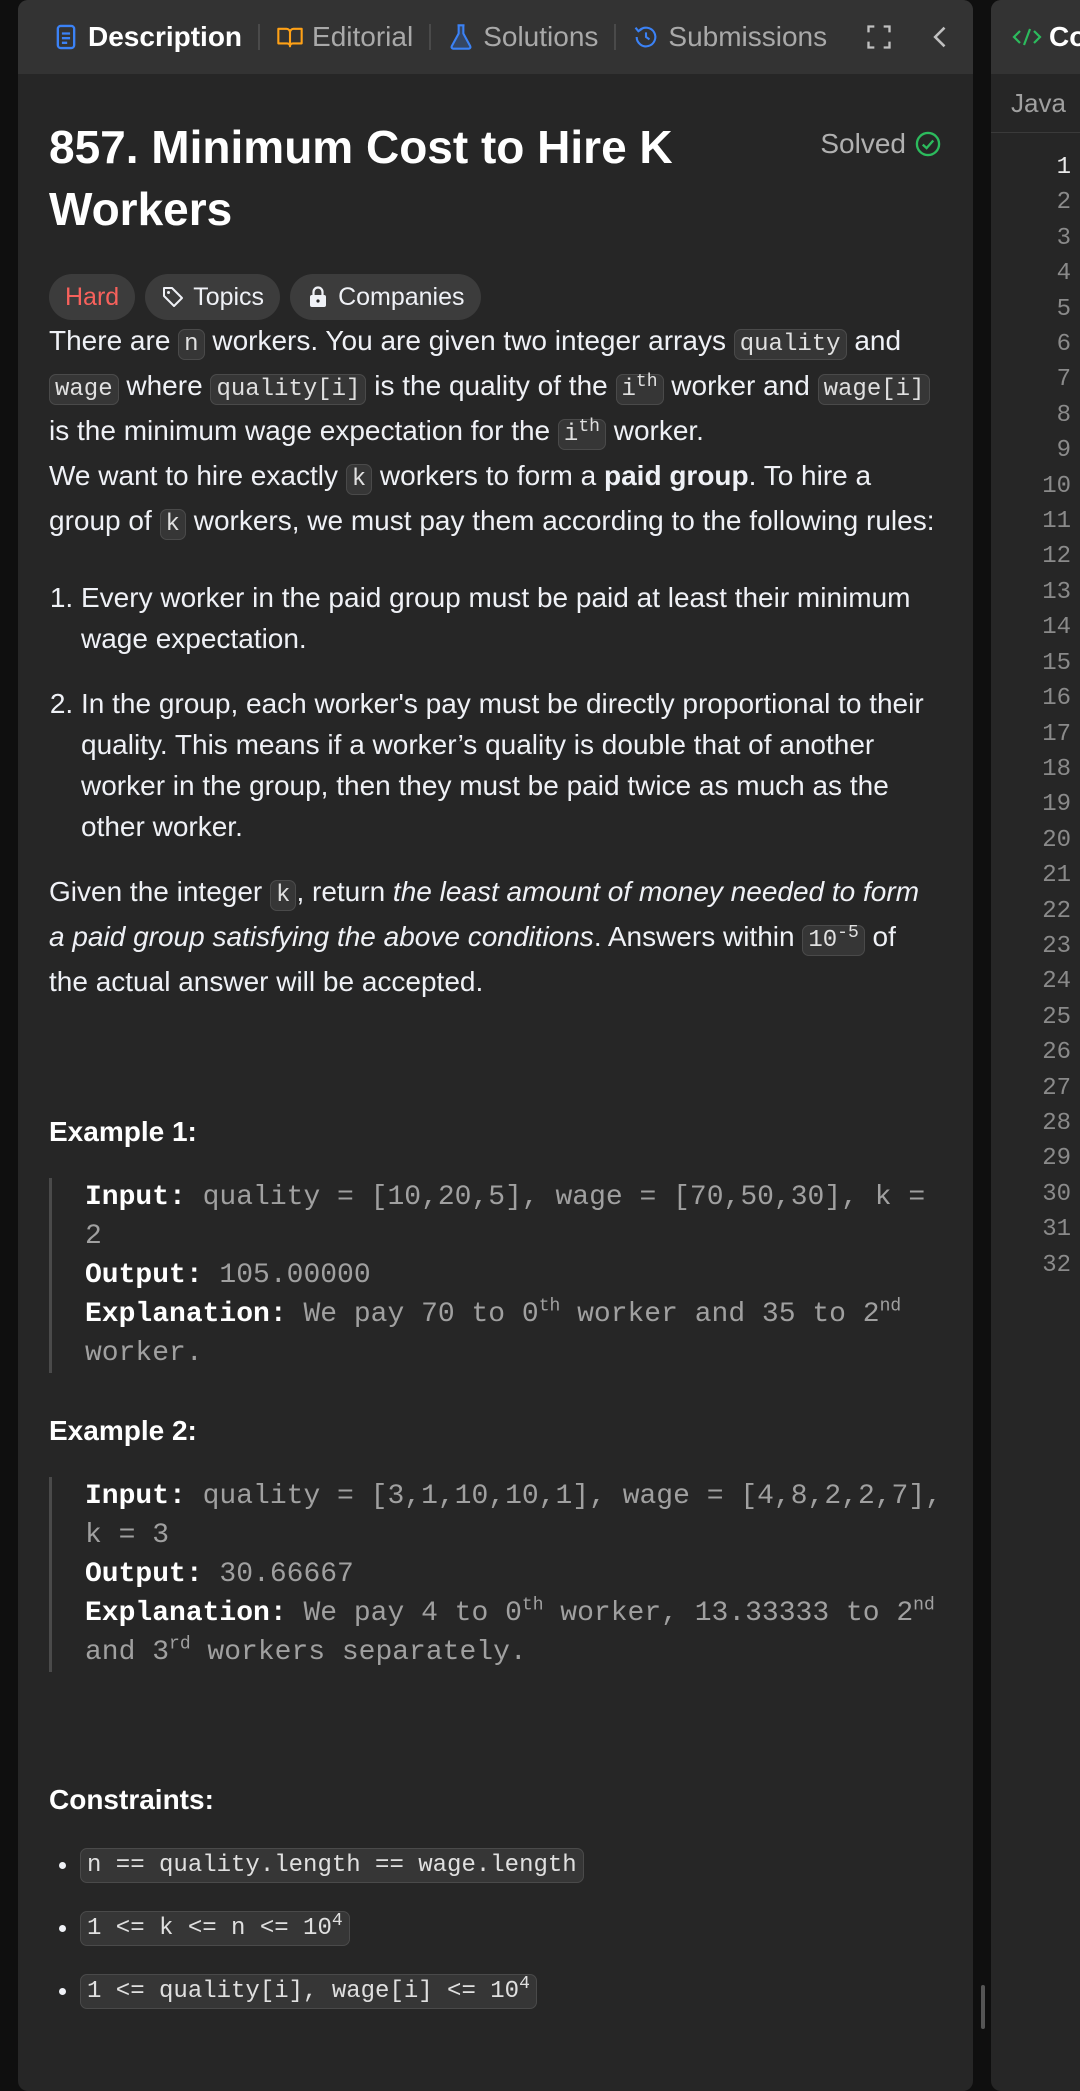 This screenshot has width=1080, height=2091. Describe the element at coordinates (1056, 946) in the screenshot. I see `line-number: 23` at that location.